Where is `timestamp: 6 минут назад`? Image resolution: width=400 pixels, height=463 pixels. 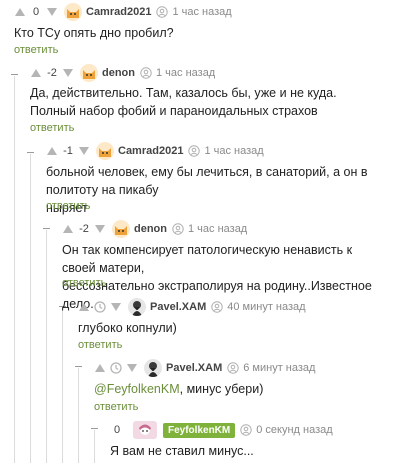 timestamp: 6 минут назад is located at coordinates (279, 368).